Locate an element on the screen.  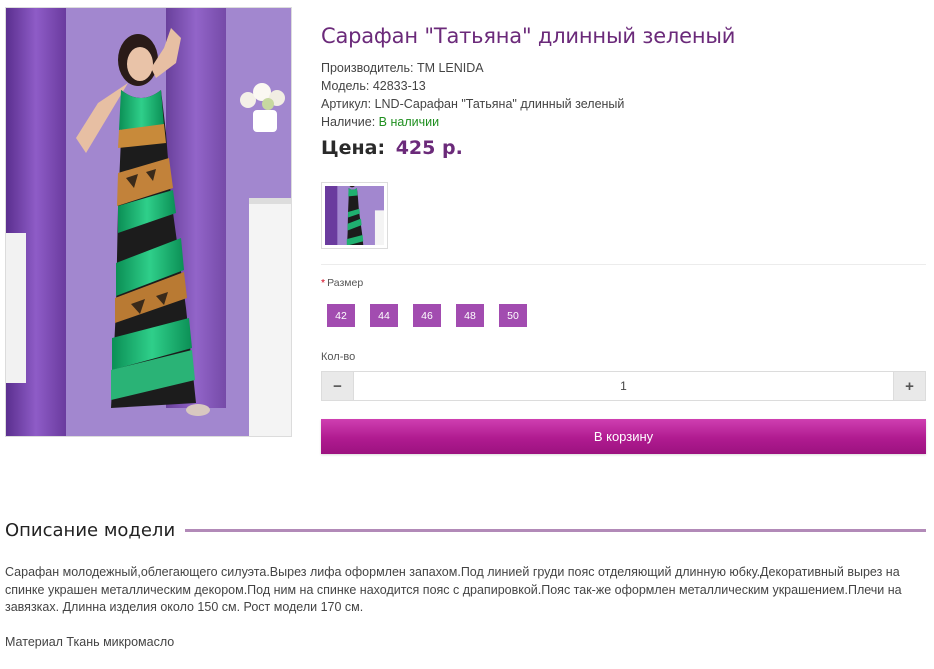
quantity-input is located at coordinates (623, 386).